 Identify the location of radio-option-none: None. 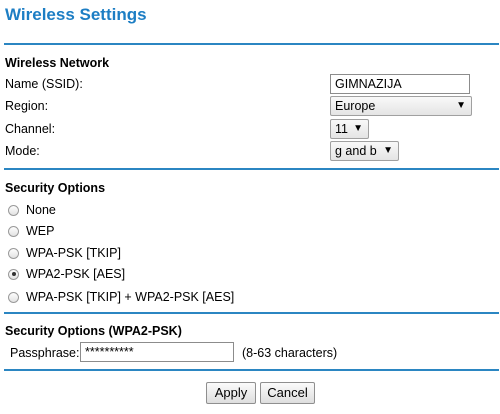
(32, 210).